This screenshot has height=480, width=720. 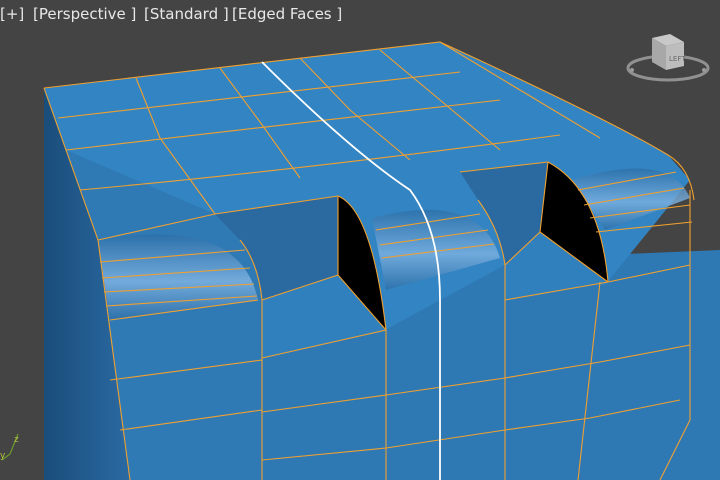 I want to click on viewcube-icon: LEFT, so click(x=668, y=60).